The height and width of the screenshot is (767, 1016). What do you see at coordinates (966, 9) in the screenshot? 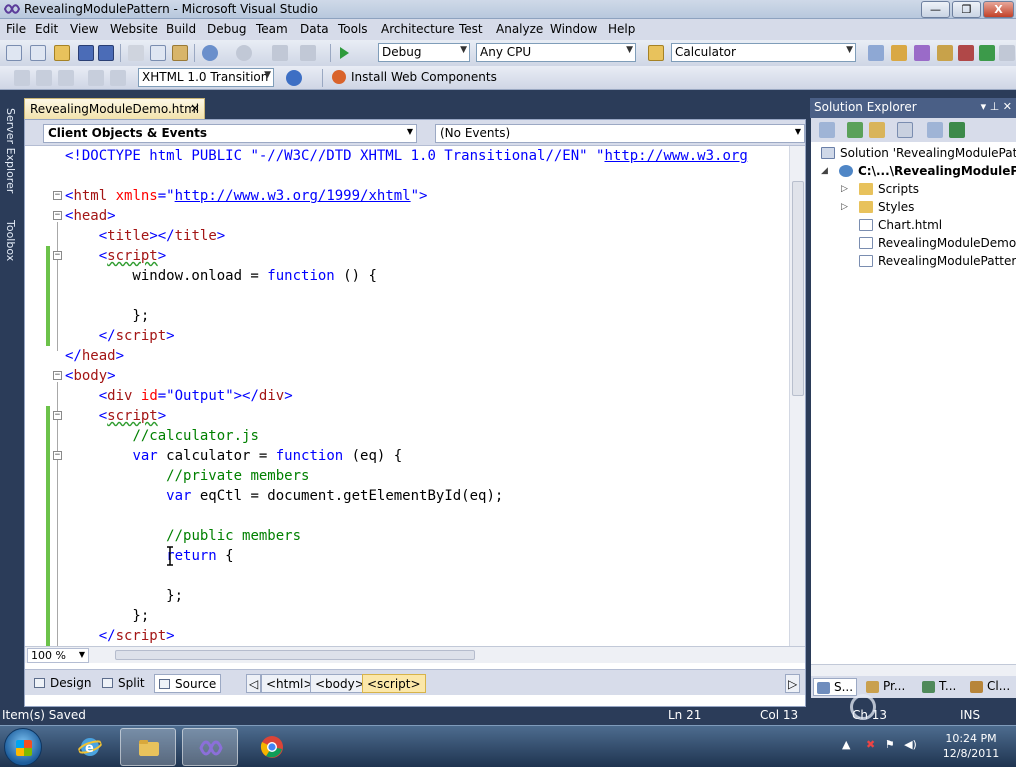
I see `maximize-button: ❐` at bounding box center [966, 9].